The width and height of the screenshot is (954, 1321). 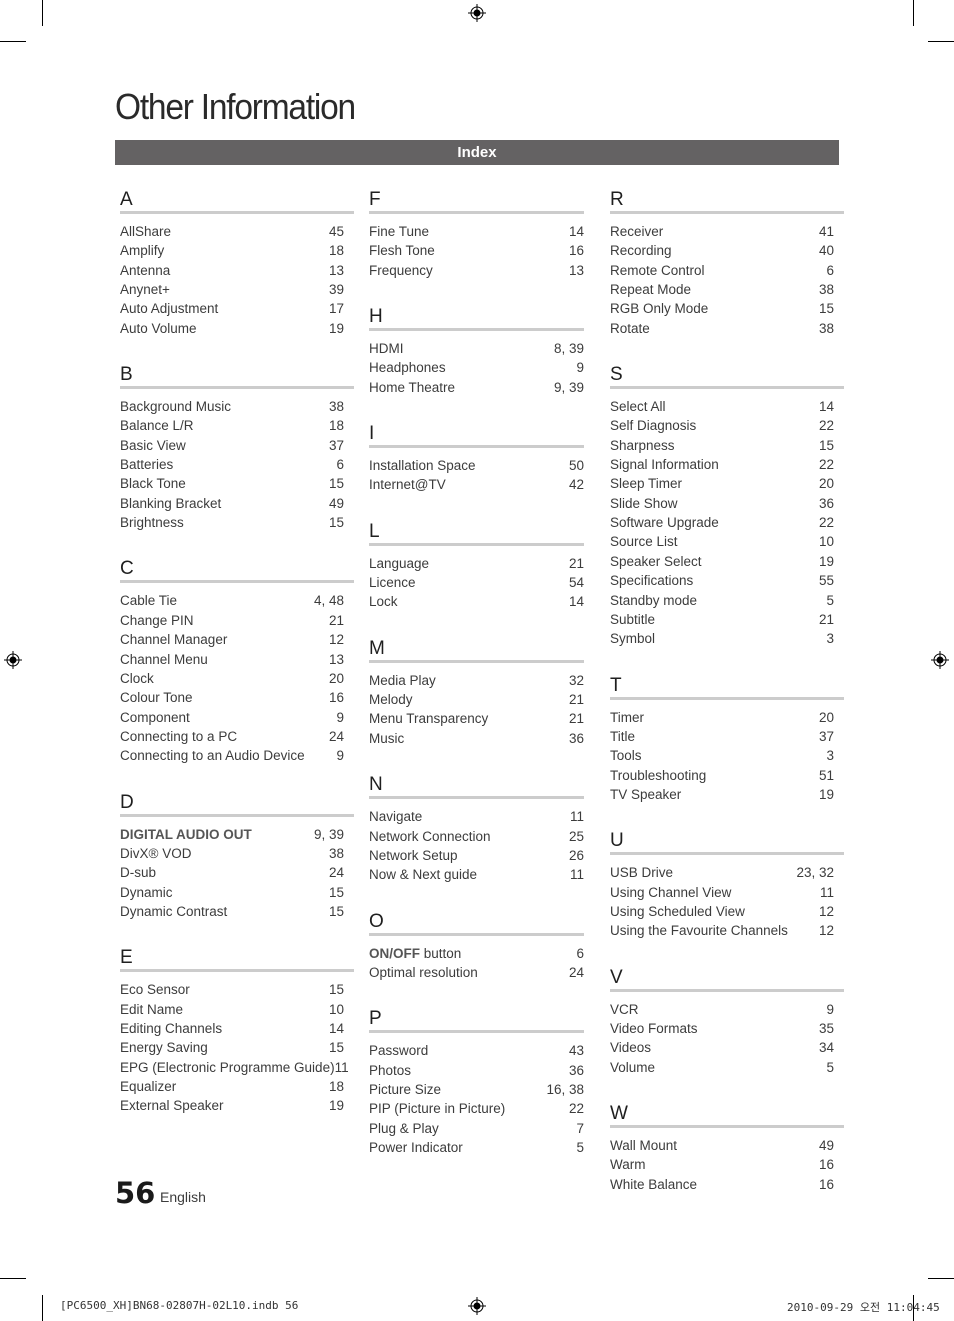 I want to click on registration-mark-icon, so click(x=477, y=1306).